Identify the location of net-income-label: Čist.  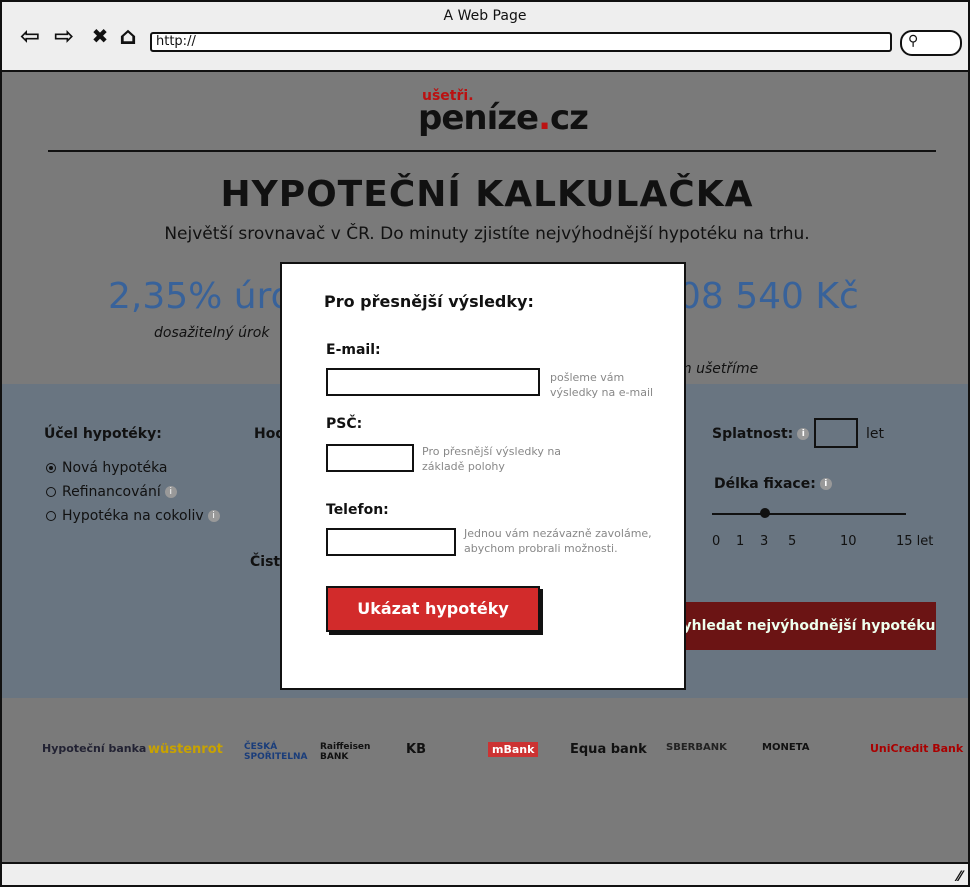
(265, 562).